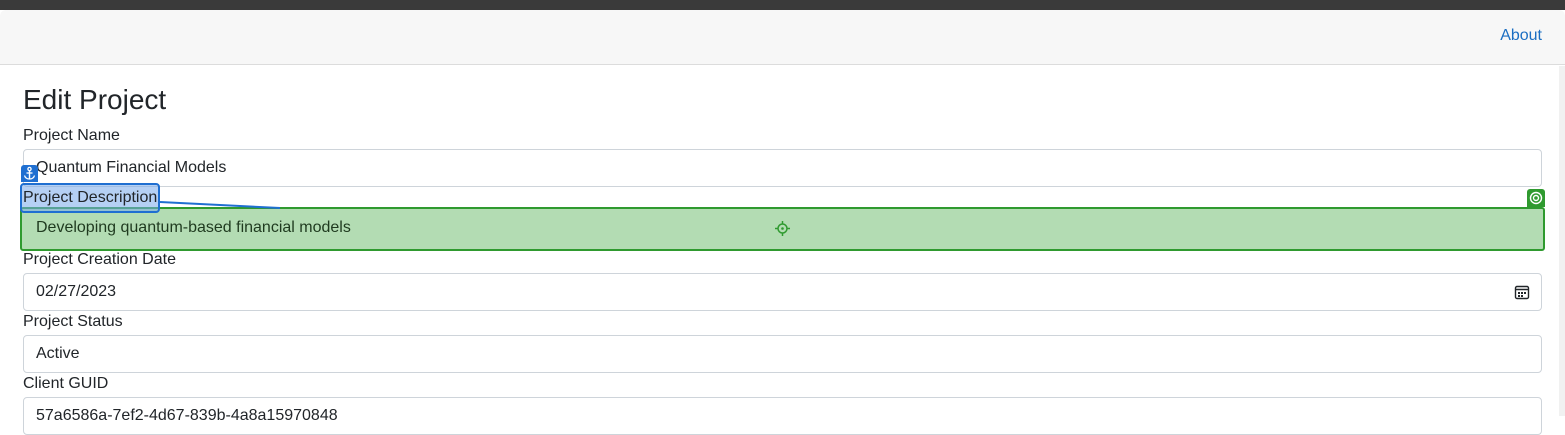 The height and width of the screenshot is (435, 1565). Describe the element at coordinates (782, 228) in the screenshot. I see `crosshair-icon` at that location.